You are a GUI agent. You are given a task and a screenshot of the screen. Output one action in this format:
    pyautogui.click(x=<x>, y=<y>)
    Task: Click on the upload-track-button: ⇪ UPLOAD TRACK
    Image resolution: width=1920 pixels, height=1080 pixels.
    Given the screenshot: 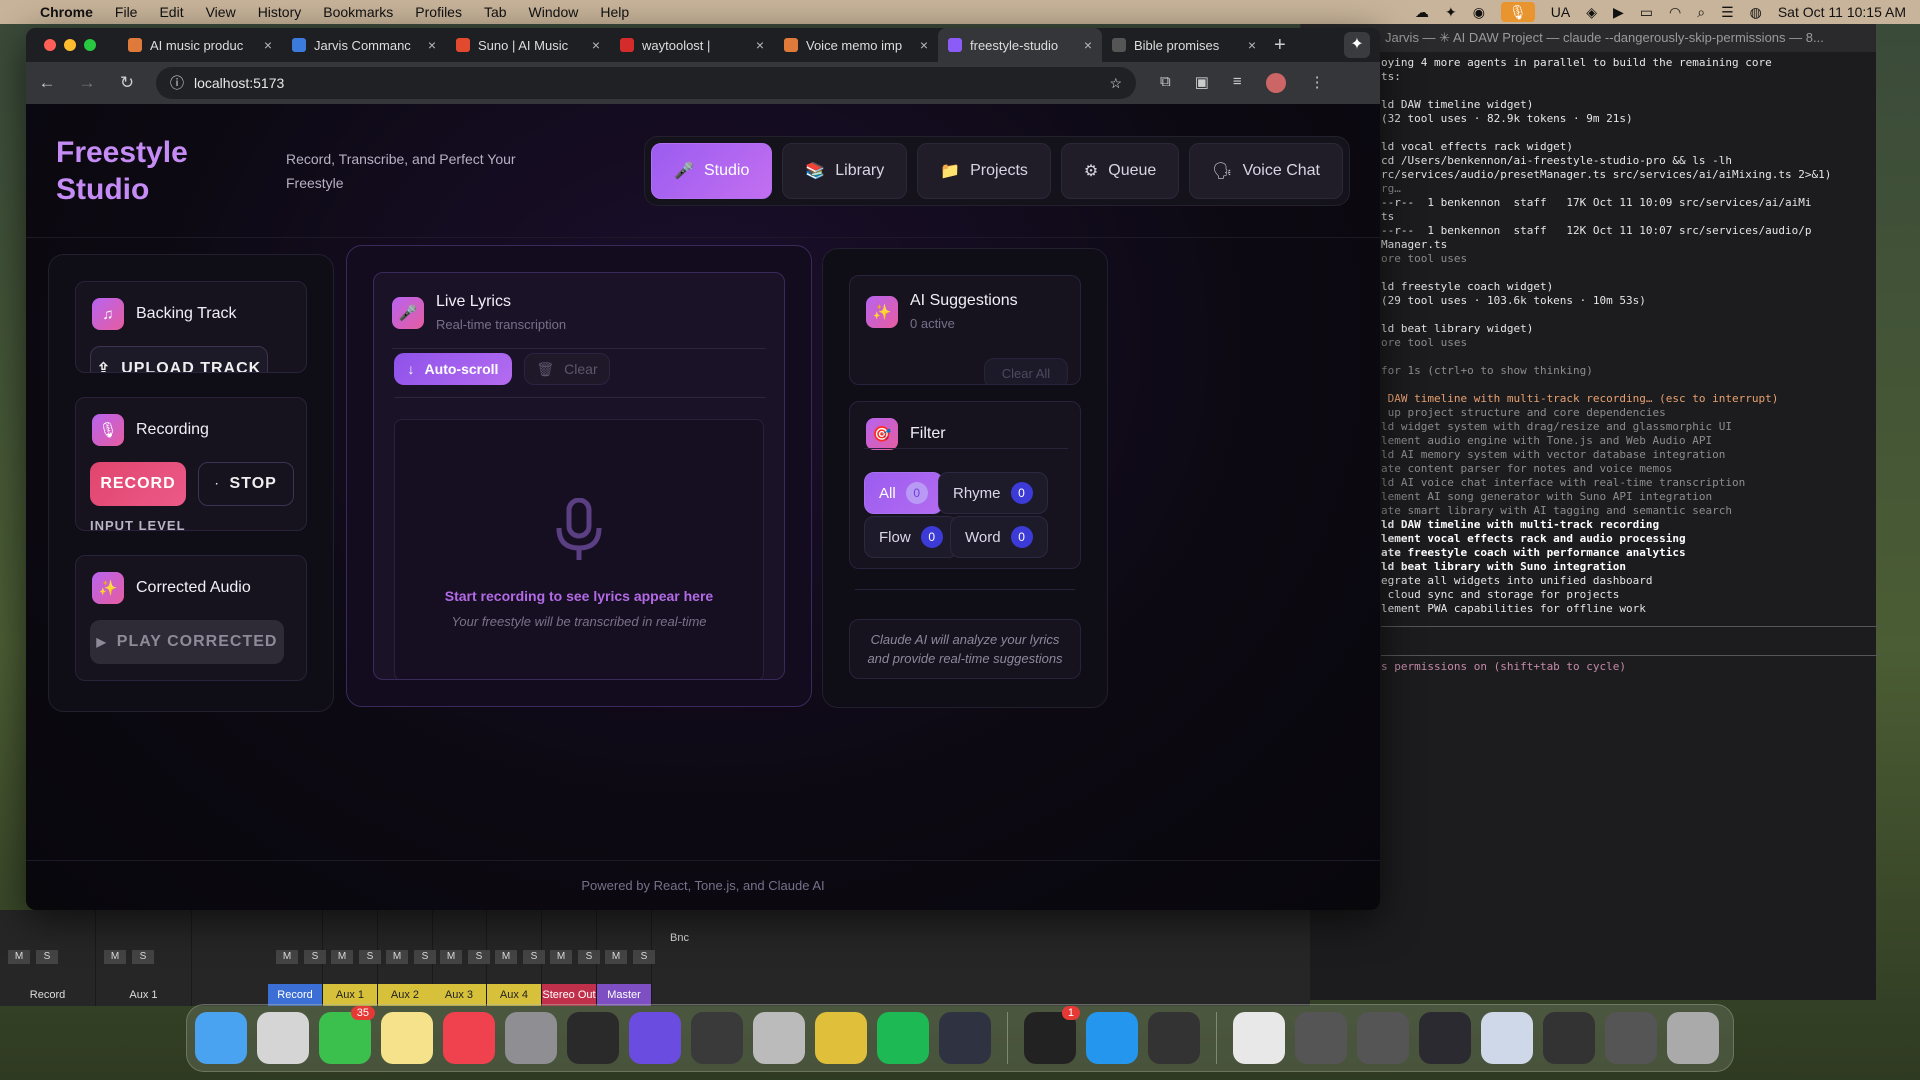 What is the action you would take?
    pyautogui.click(x=179, y=359)
    